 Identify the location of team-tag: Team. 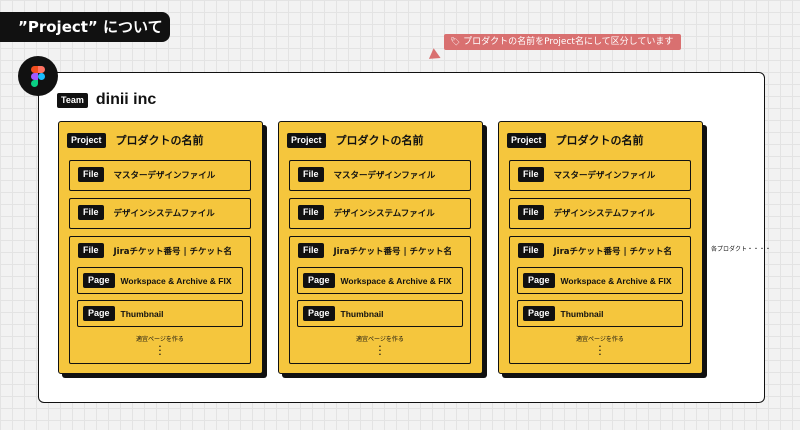
(72, 100).